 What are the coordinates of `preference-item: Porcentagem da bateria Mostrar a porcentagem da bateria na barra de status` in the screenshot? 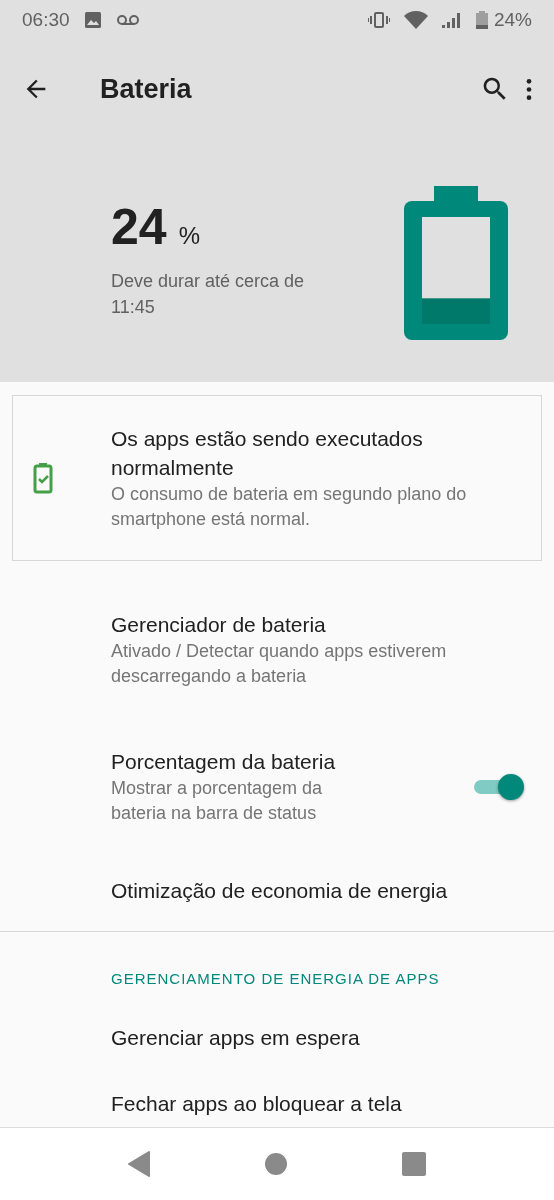 It's located at (277, 786).